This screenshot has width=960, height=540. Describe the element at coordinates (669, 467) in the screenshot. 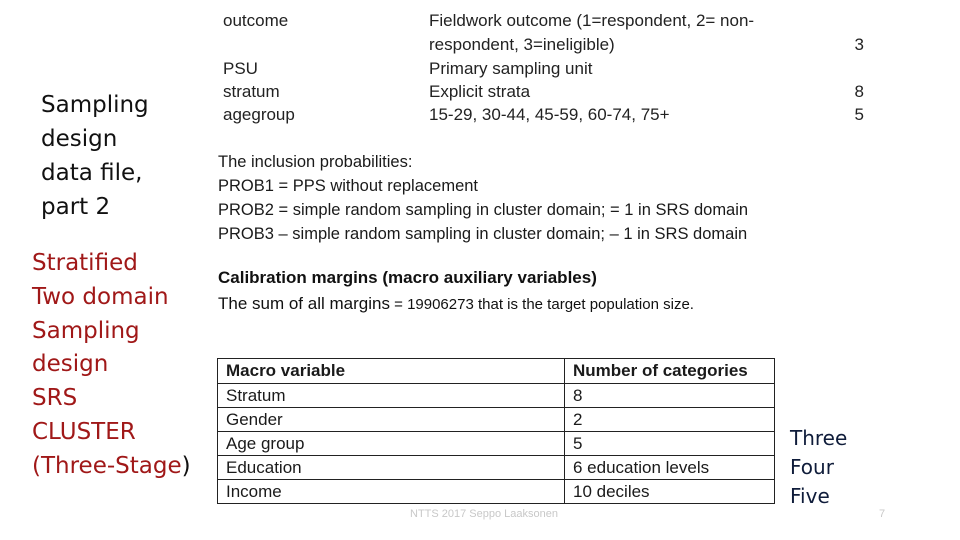

I see `categories-cell: 6 education levels` at that location.